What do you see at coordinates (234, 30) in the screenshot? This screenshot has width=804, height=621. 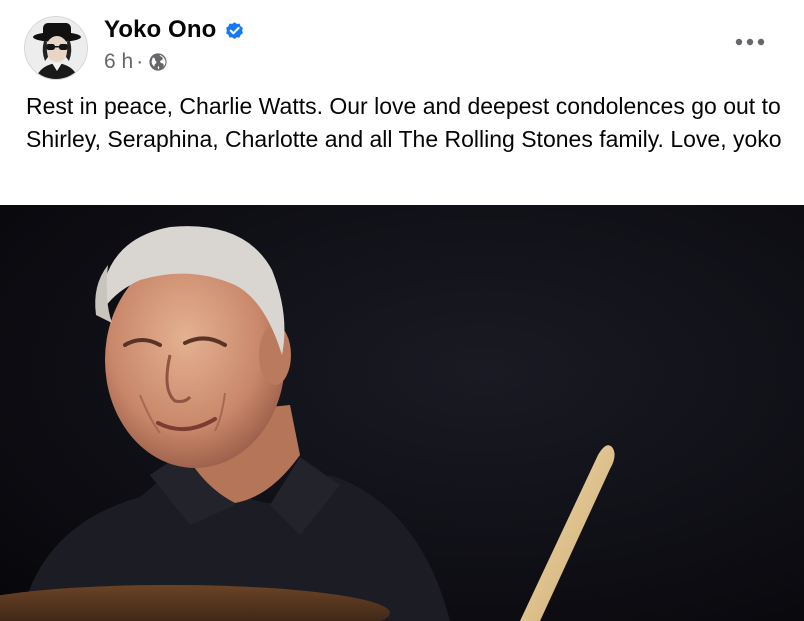 I see `verified-badge-icon` at bounding box center [234, 30].